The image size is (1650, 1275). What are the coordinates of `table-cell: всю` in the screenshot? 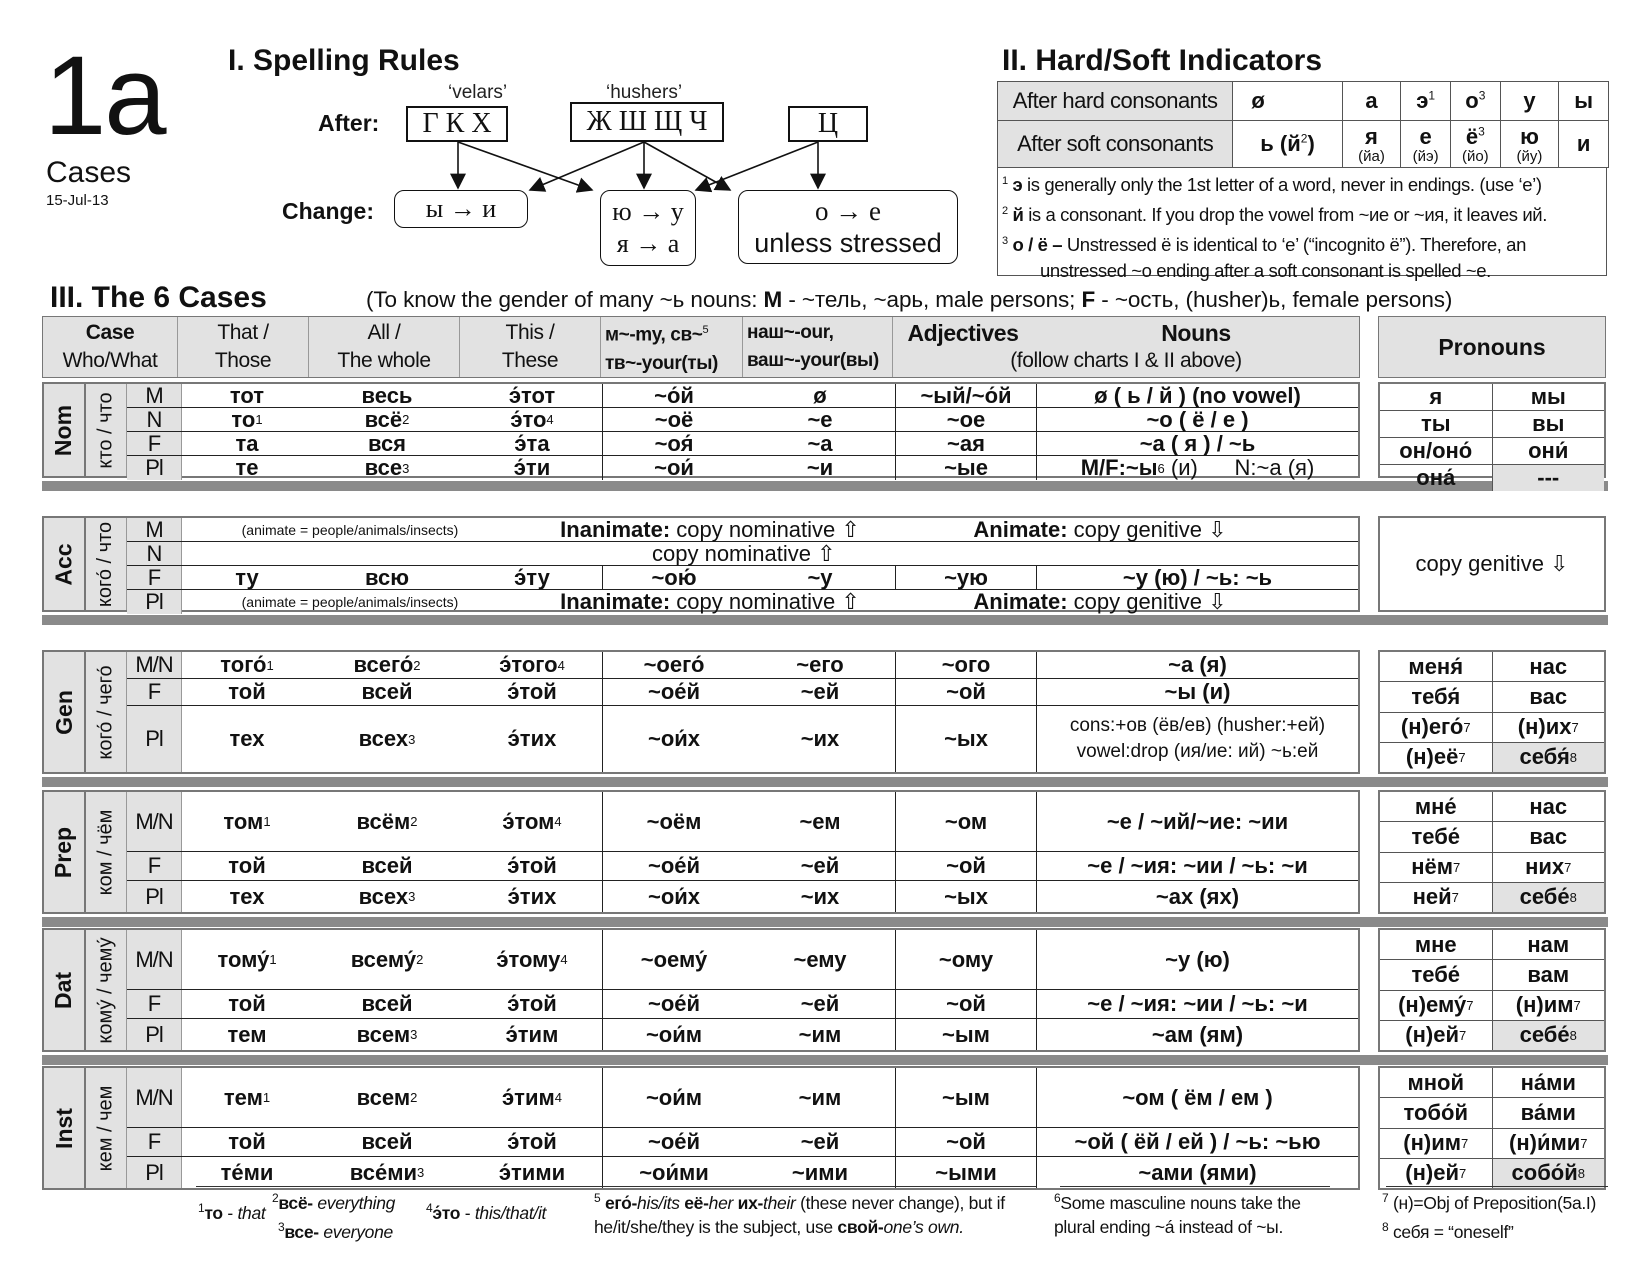 It's located at (387, 577).